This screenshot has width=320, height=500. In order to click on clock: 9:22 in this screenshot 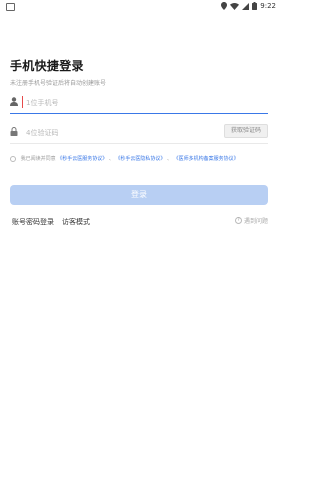, I will do `click(268, 6)`.